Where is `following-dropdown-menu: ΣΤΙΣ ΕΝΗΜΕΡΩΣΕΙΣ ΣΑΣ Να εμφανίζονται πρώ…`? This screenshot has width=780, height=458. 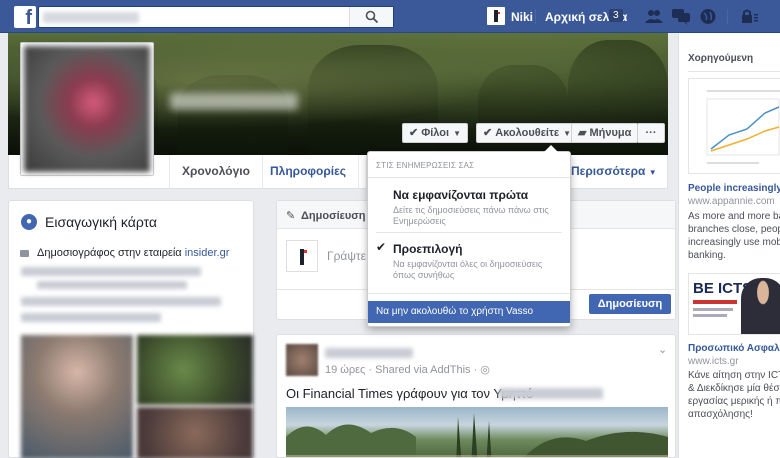 following-dropdown-menu: ΣΤΙΣ ΕΝΗΜΕΡΩΣΕΙΣ ΣΑΣ Να εμφανίζονται πρώ… is located at coordinates (469, 236).